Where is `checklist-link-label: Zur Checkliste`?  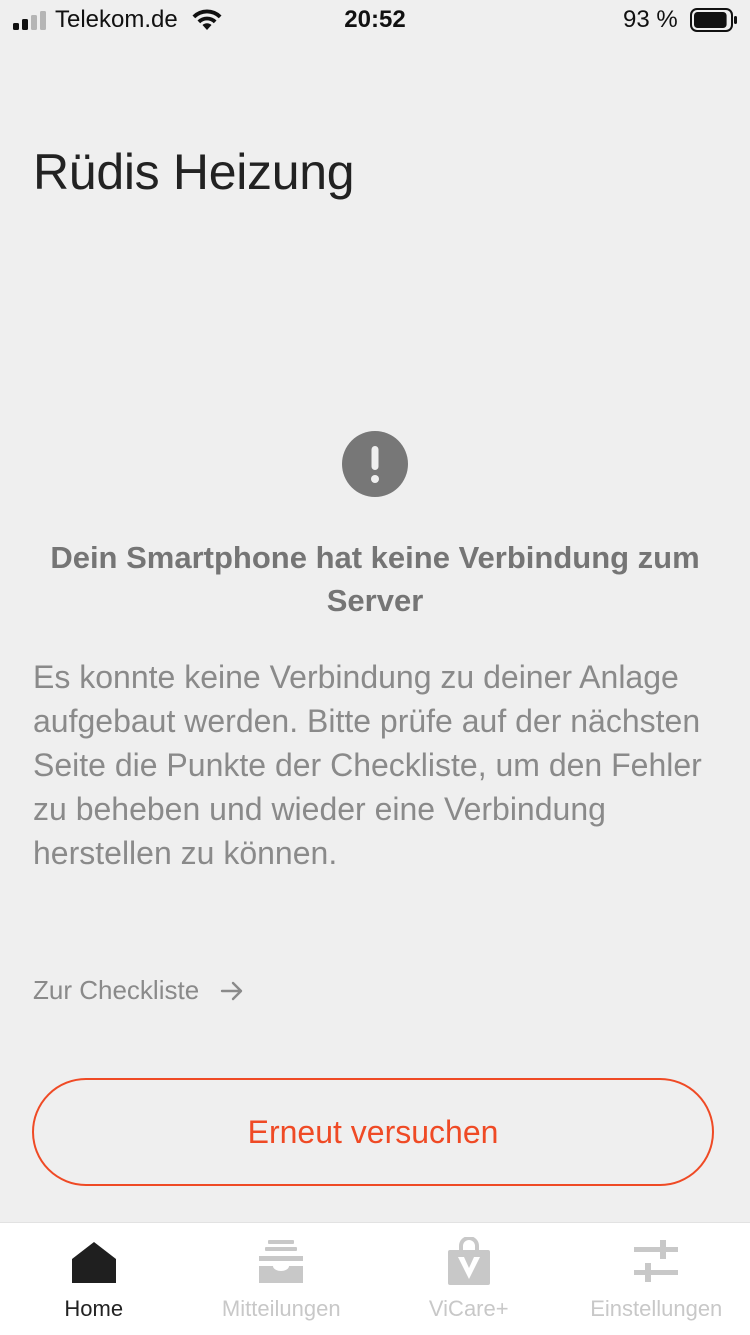
checklist-link-label: Zur Checkliste is located at coordinates (116, 990).